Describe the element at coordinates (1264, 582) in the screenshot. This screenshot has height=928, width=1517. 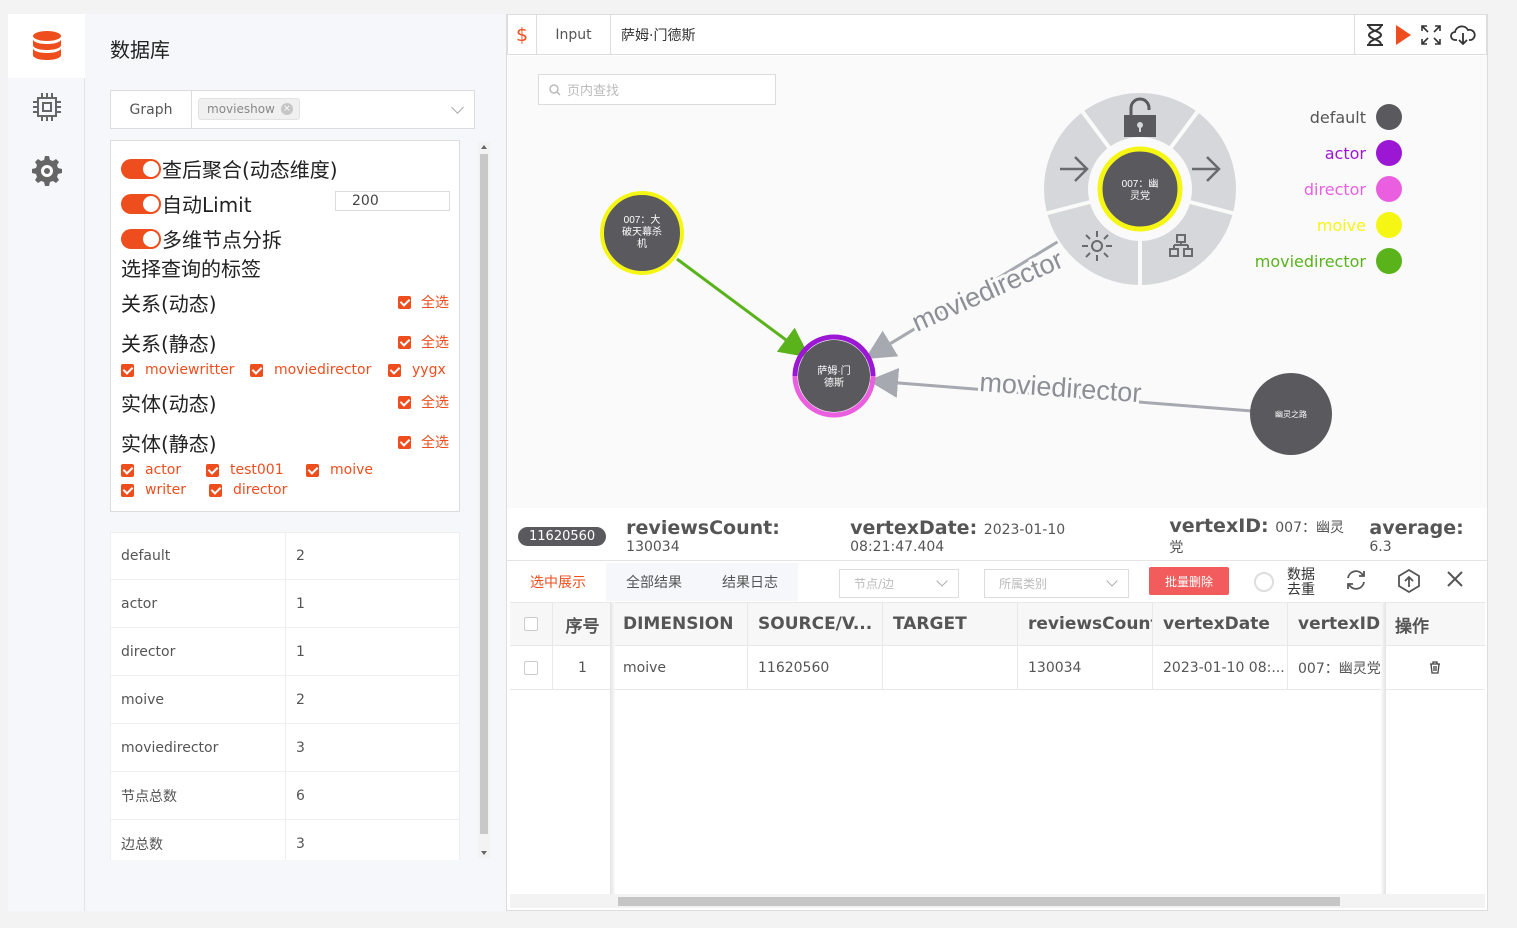
I see `dedup-toggle` at that location.